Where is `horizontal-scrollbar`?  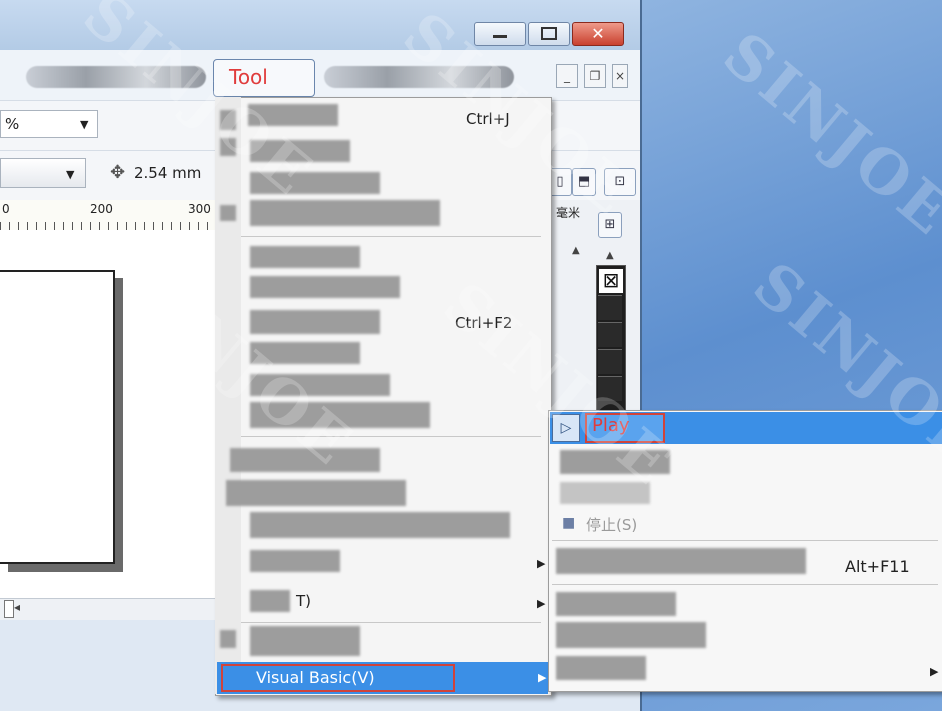 horizontal-scrollbar is located at coordinates (107, 609).